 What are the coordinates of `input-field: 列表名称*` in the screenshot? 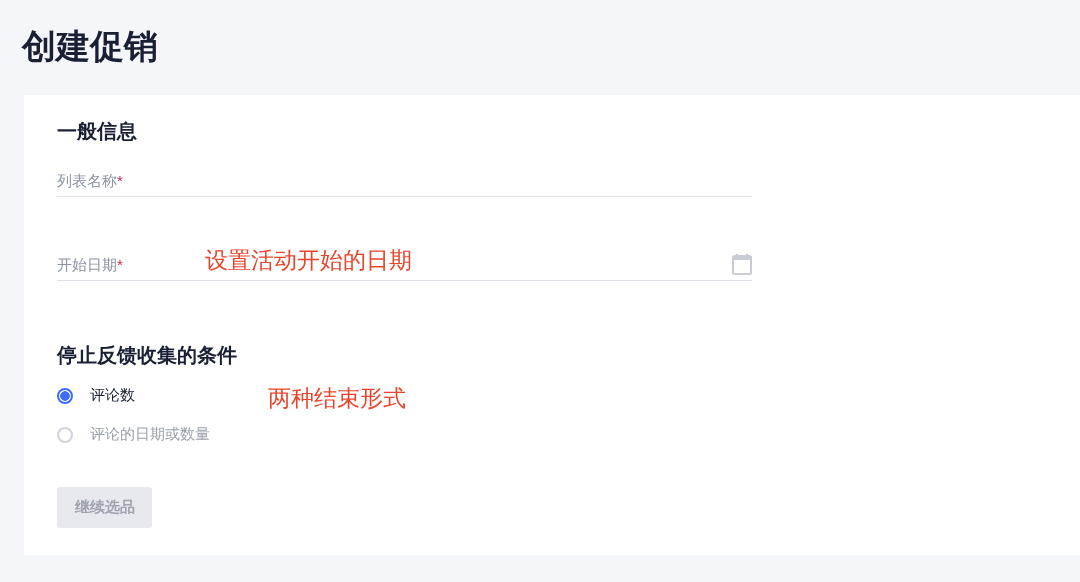 It's located at (404, 180).